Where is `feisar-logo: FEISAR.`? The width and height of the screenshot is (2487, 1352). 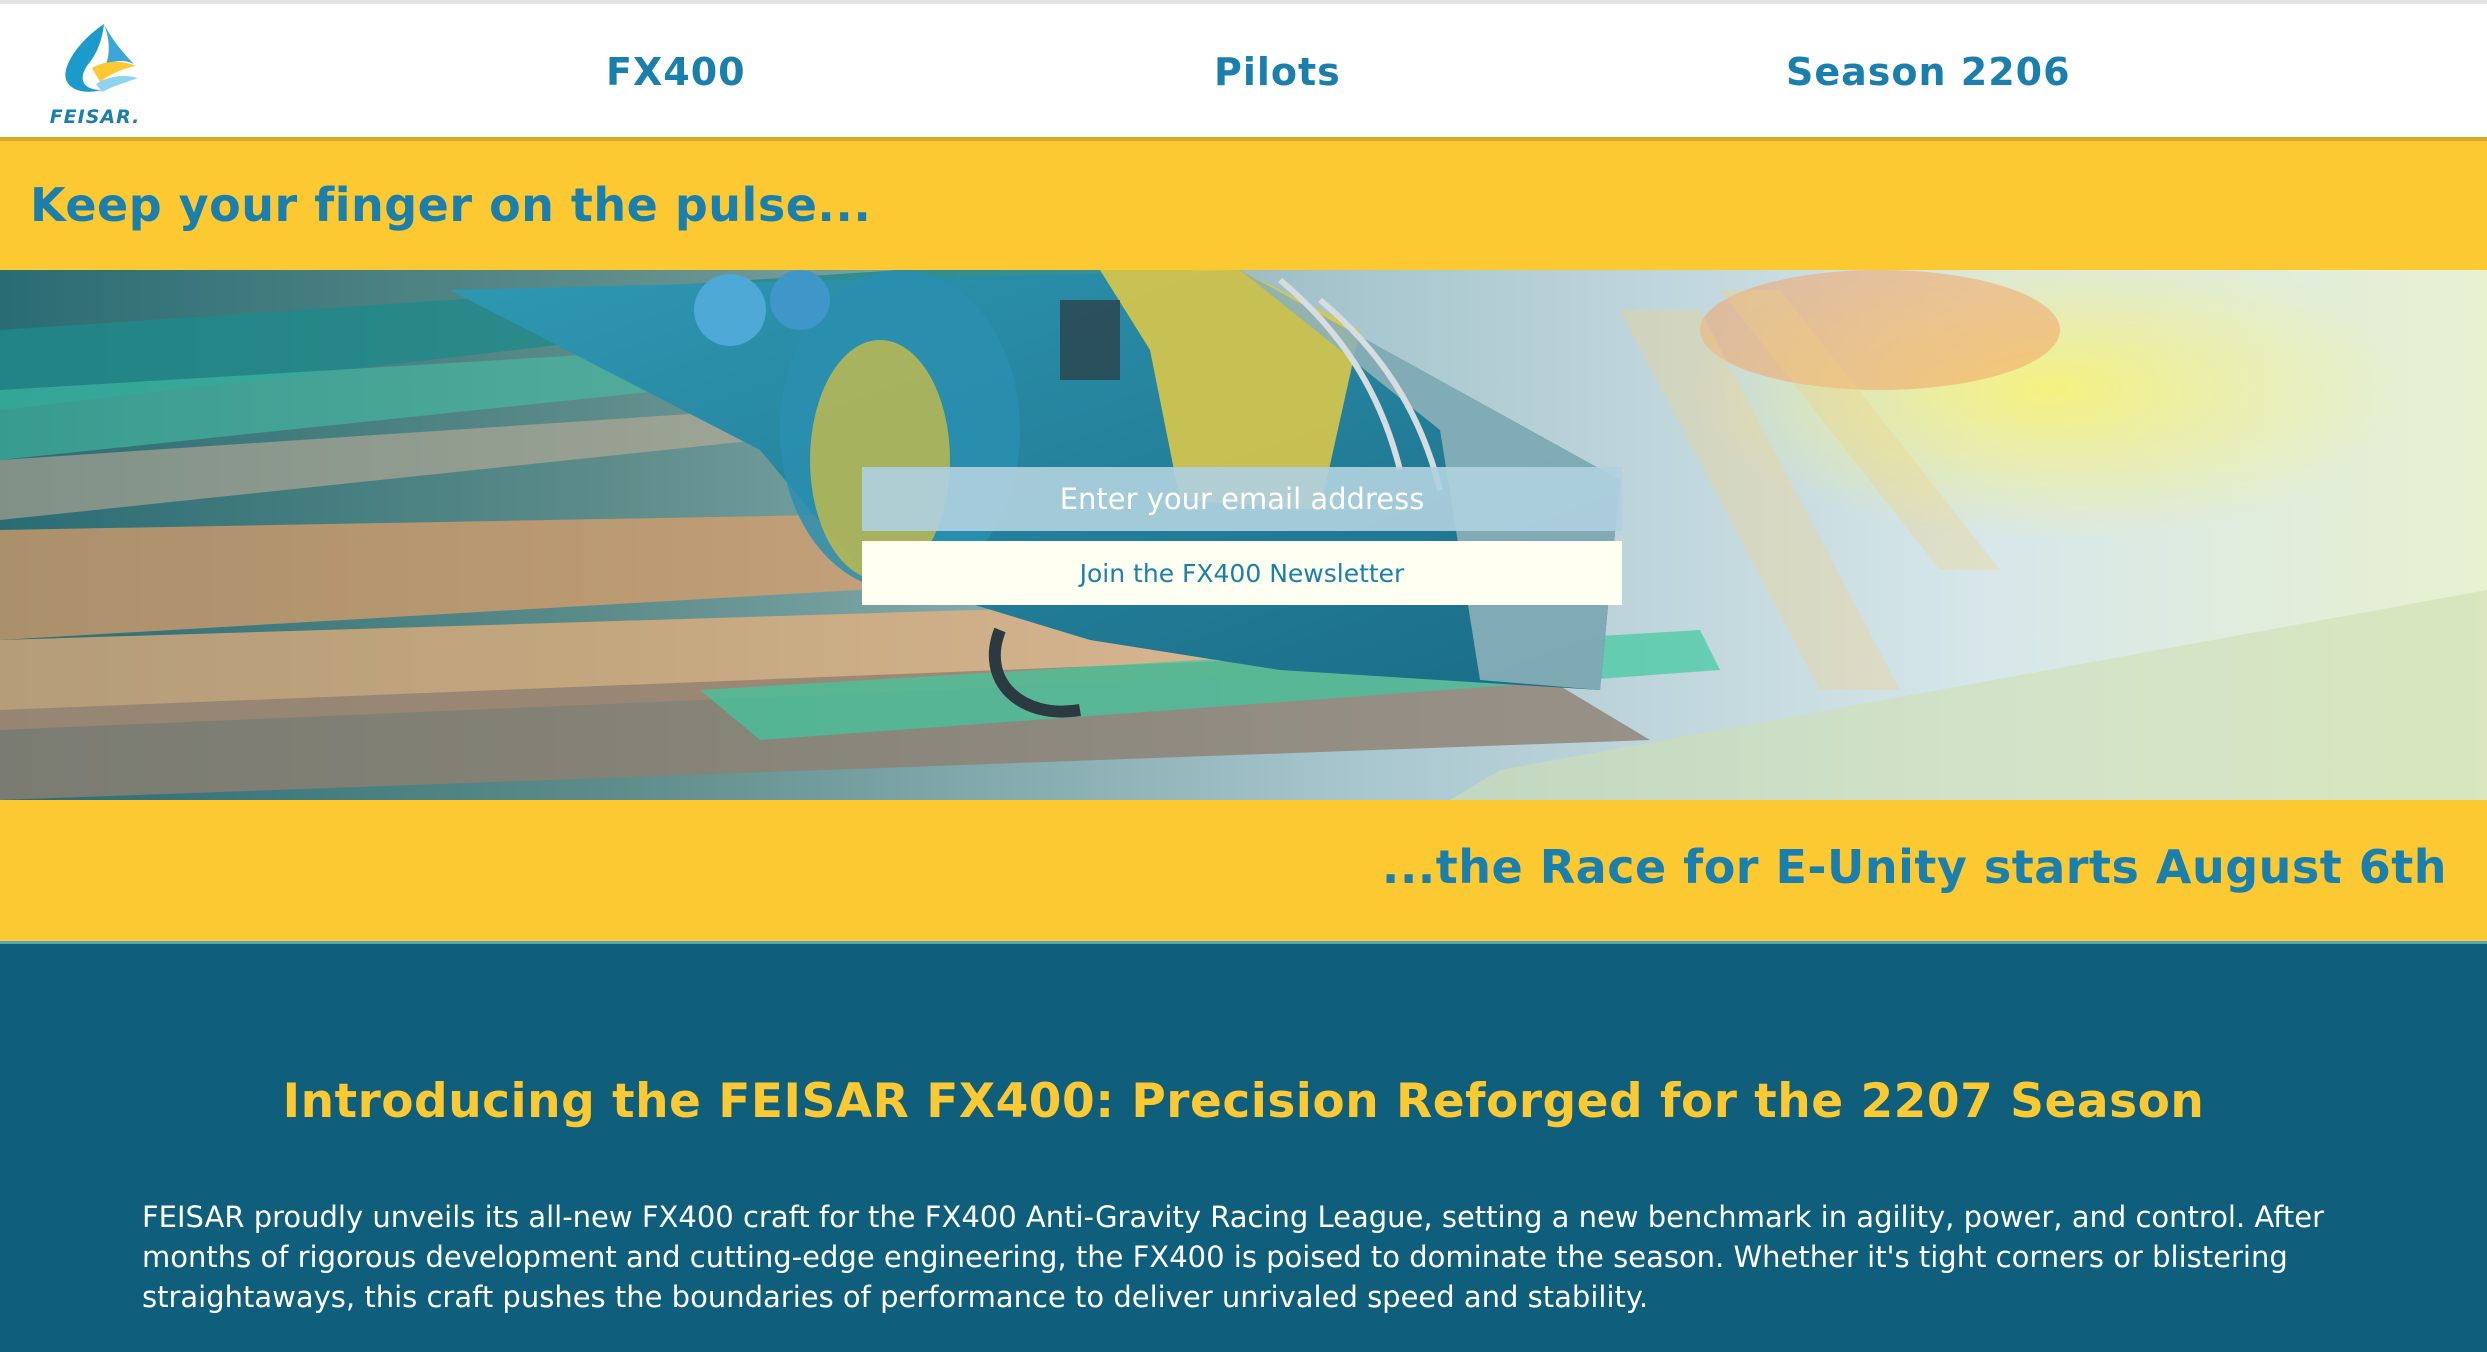 feisar-logo: FEISAR. is located at coordinates (95, 79).